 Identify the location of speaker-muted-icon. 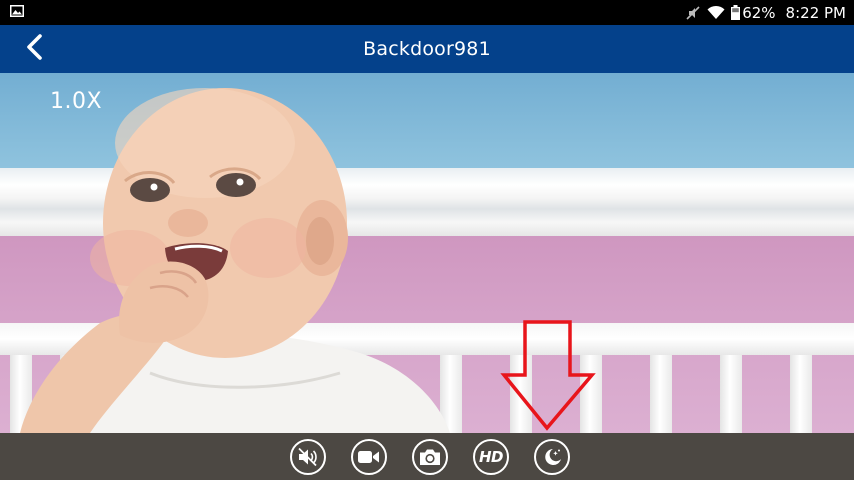
(308, 457).